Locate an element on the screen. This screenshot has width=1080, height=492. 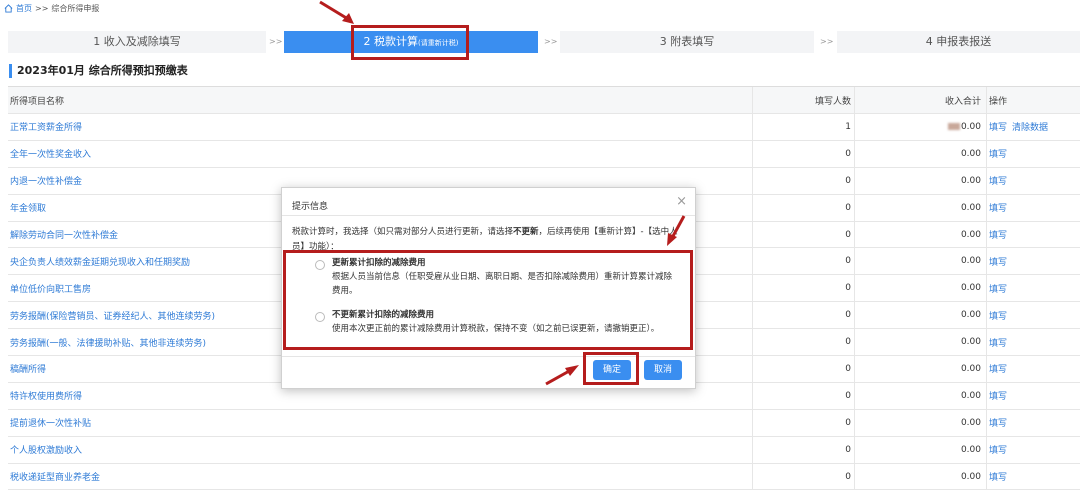
income-item-link: 正常工资薪金所得 is located at coordinates (380, 127).